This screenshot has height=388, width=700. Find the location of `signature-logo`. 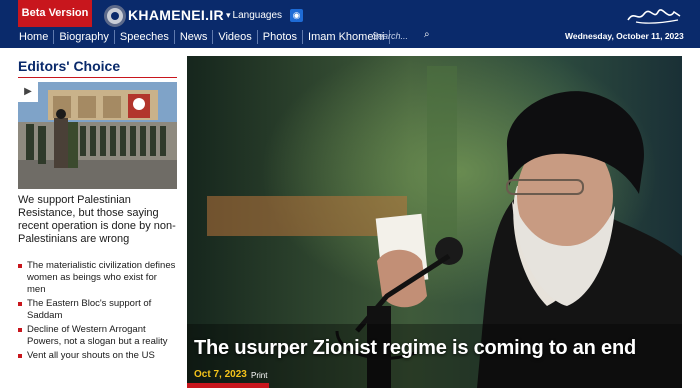

signature-logo is located at coordinates (654, 16).